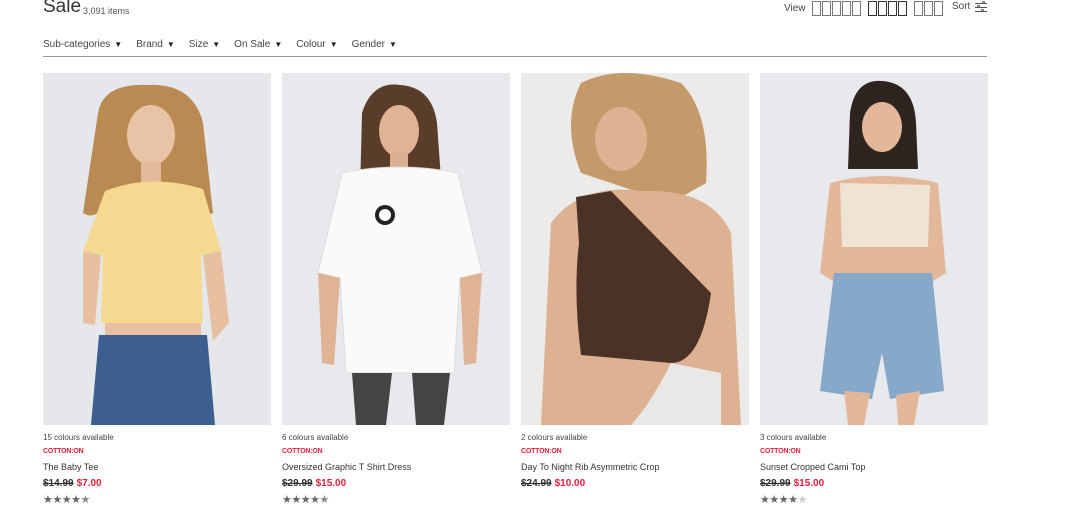 Image resolution: width=1080 pixels, height=522 pixels. I want to click on filter-colour: Colour ▼, so click(316, 47).